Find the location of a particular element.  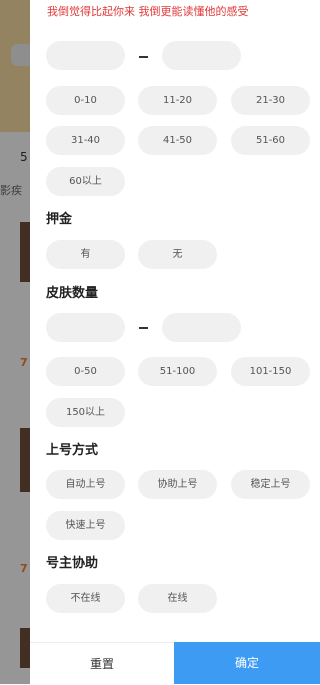

marquee-notice: 我倒觉得比起你来 我倒更能读懂他的感受 is located at coordinates (148, 11).